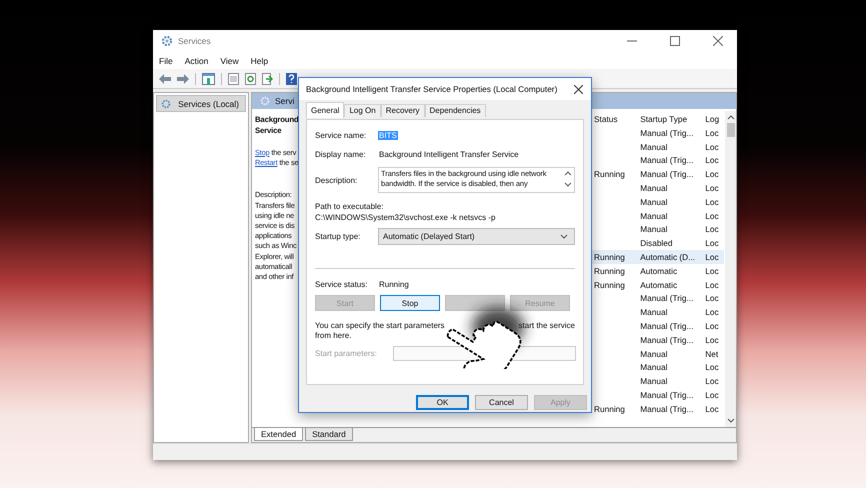  I want to click on field-label: Service name:, so click(341, 135).